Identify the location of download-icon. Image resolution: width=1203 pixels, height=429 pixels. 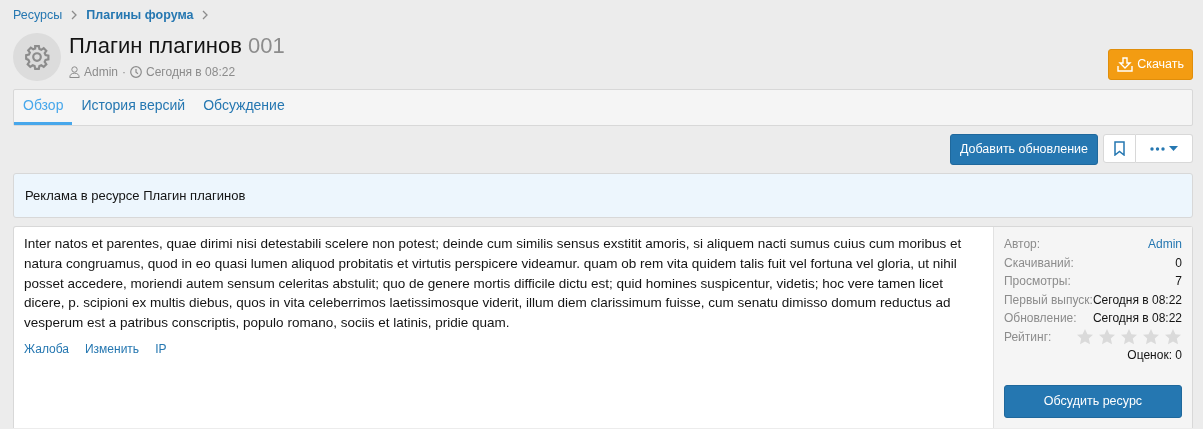
(1125, 64).